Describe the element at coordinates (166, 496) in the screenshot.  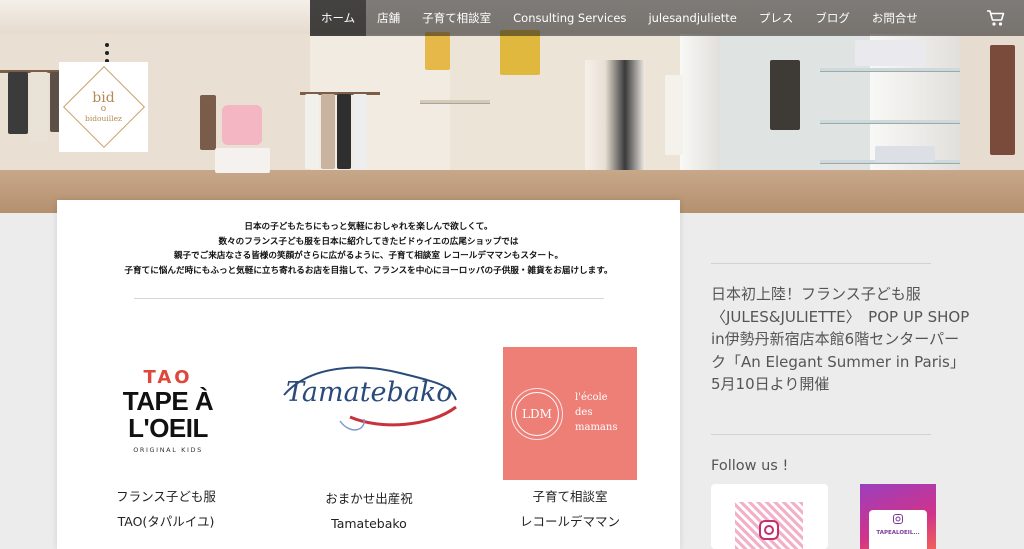
I see `brand-name-line1: フランス子ども服` at that location.